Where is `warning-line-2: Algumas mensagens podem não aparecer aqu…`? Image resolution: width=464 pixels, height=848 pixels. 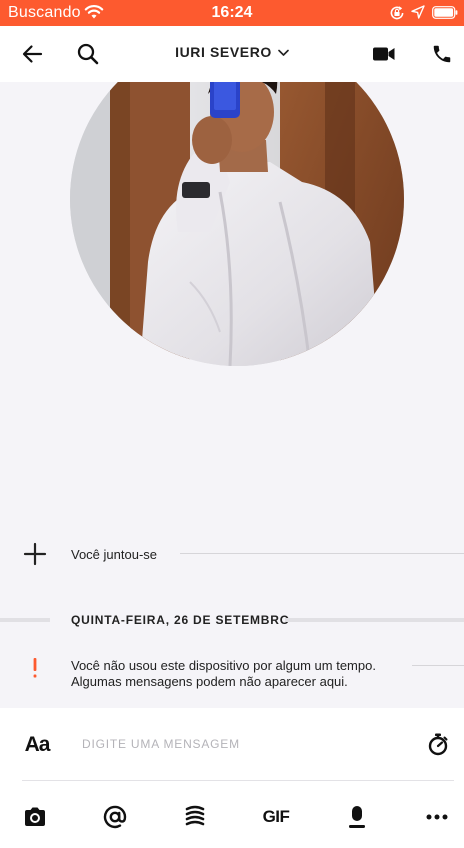
warning-line-2: Algumas mensagens podem não aparecer aqu… is located at coordinates (209, 681).